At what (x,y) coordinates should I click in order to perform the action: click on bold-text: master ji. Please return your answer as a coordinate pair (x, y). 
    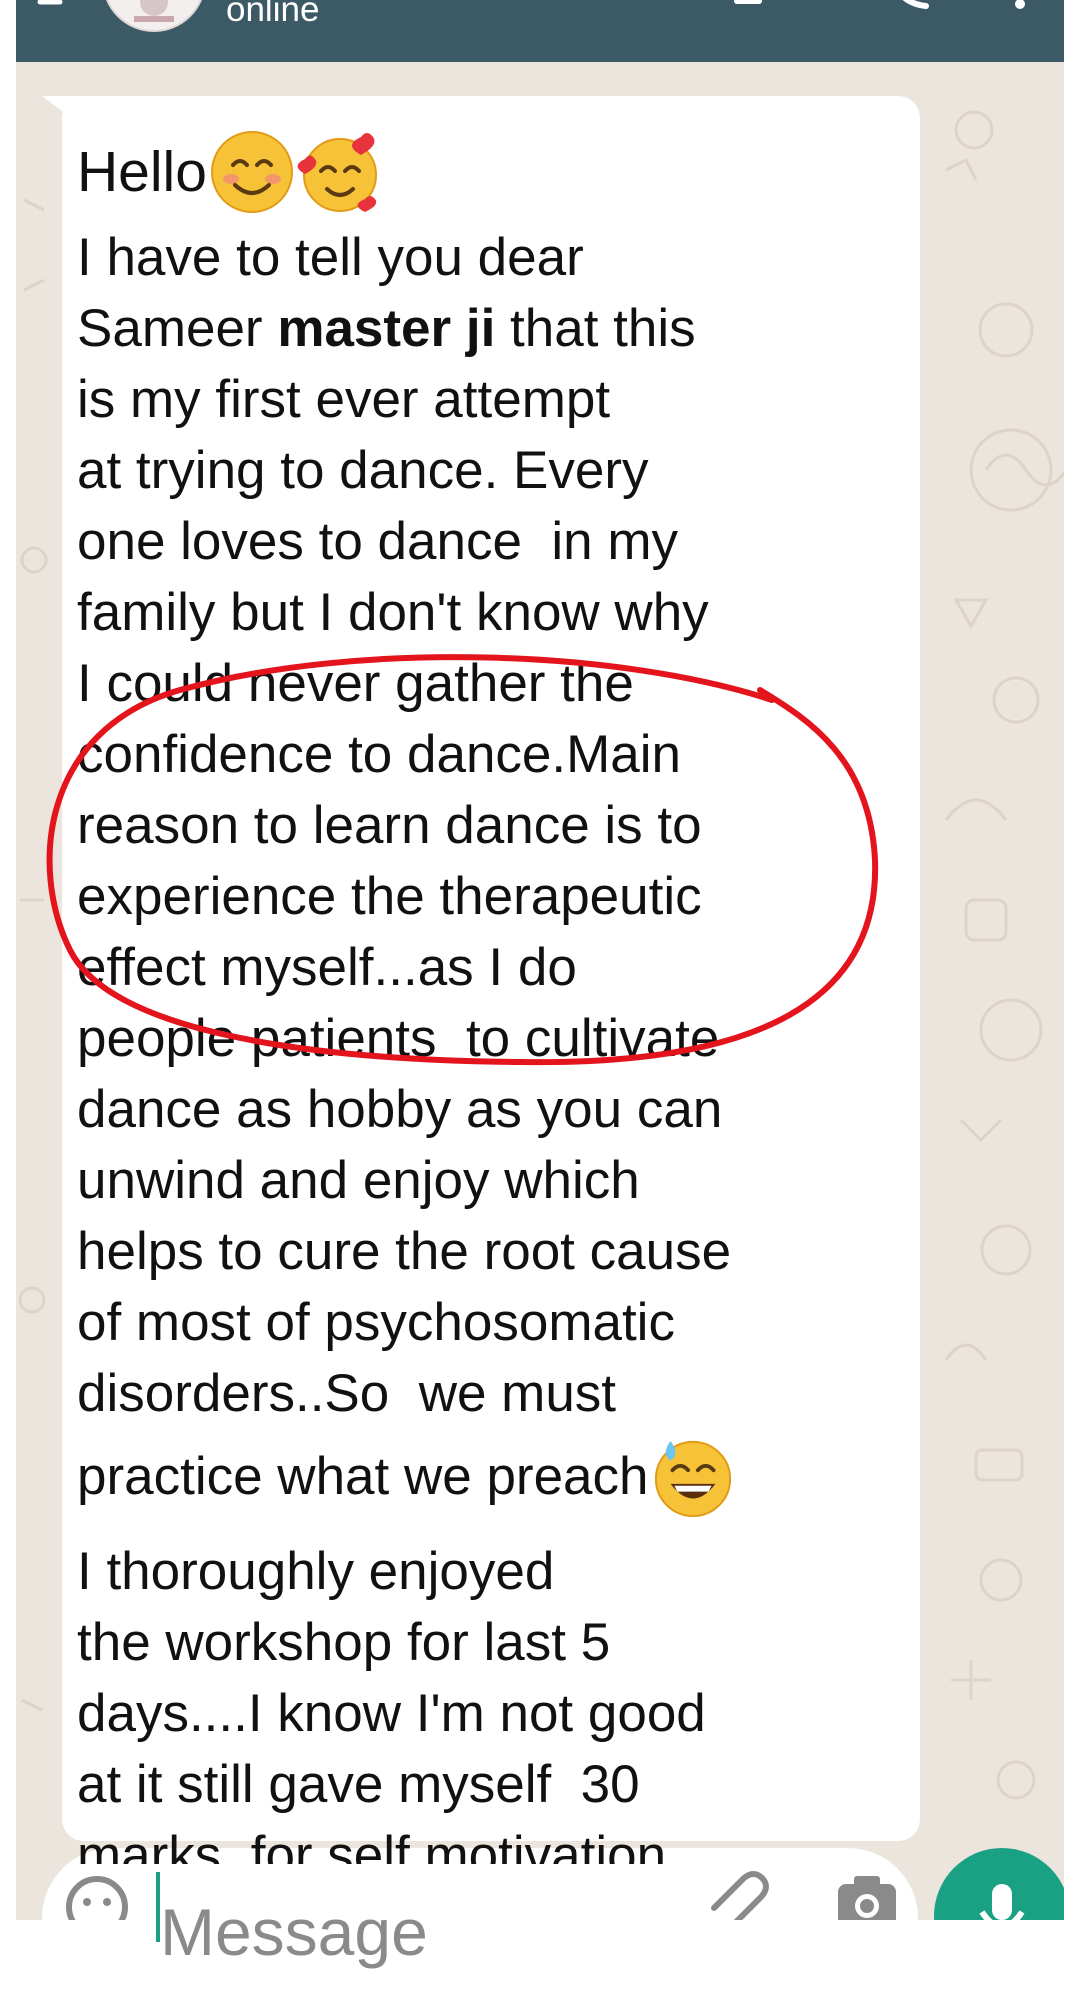
    Looking at the image, I should click on (386, 328).